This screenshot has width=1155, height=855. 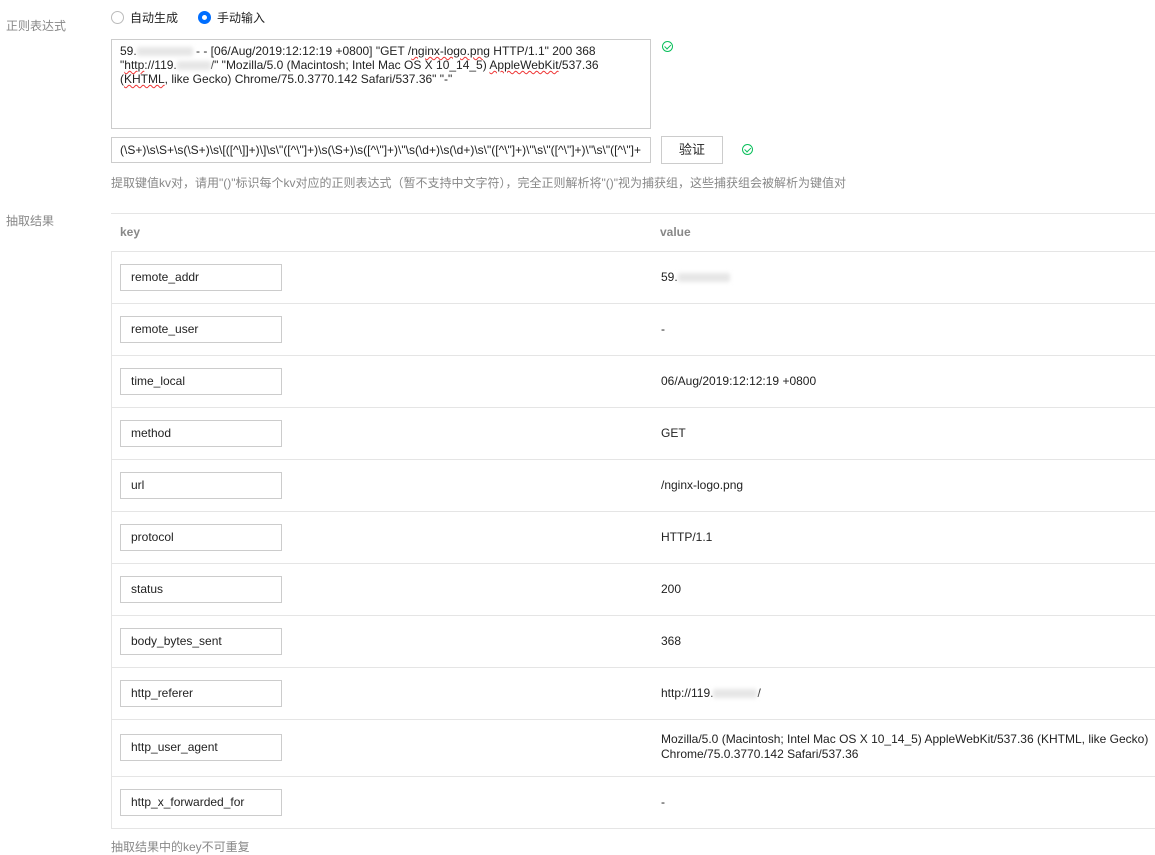 What do you see at coordinates (144, 79) in the screenshot?
I see `log-text: KHTML` at bounding box center [144, 79].